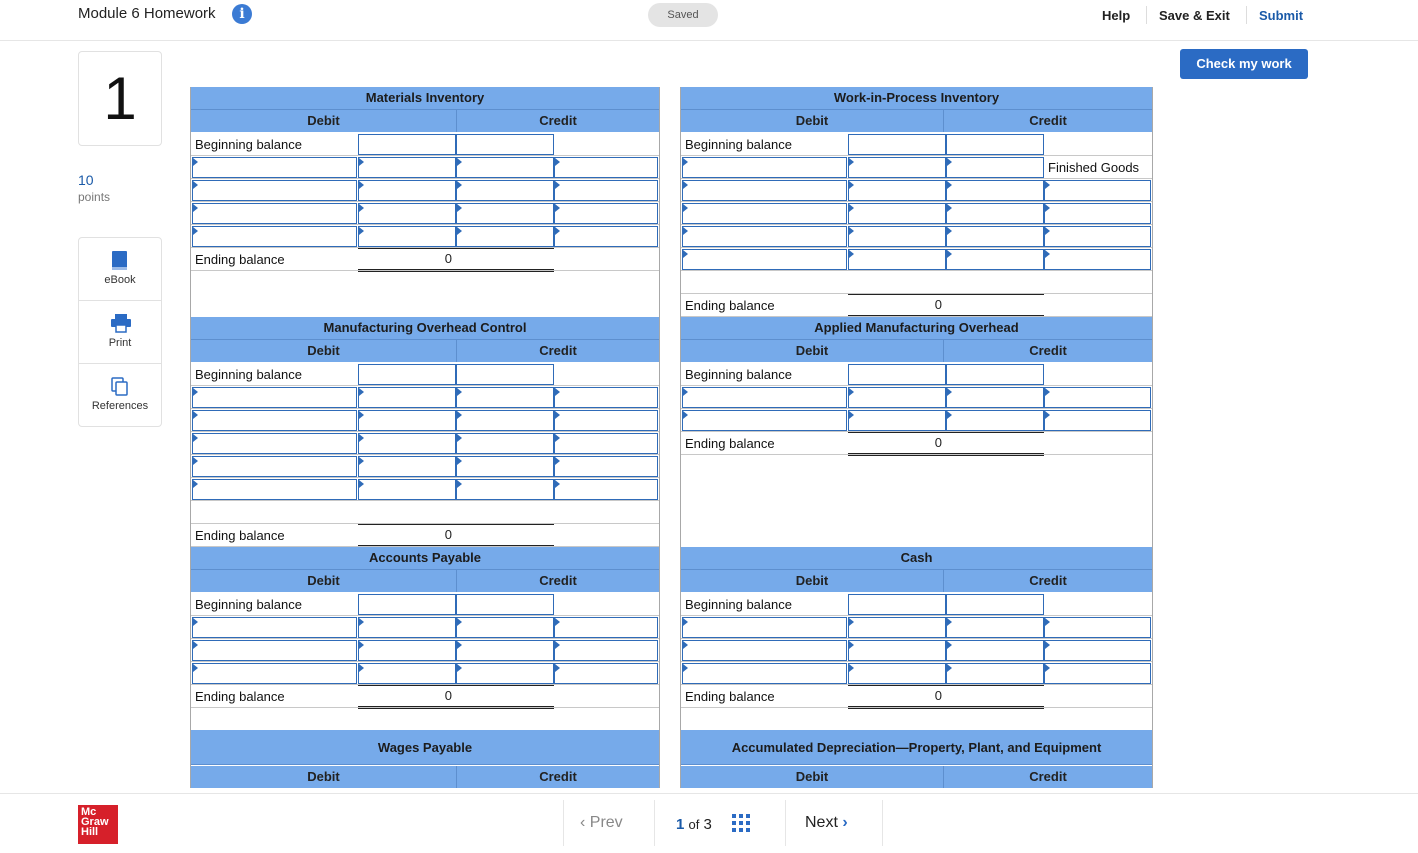  I want to click on page-indicator: 1 of 3, so click(713, 825).